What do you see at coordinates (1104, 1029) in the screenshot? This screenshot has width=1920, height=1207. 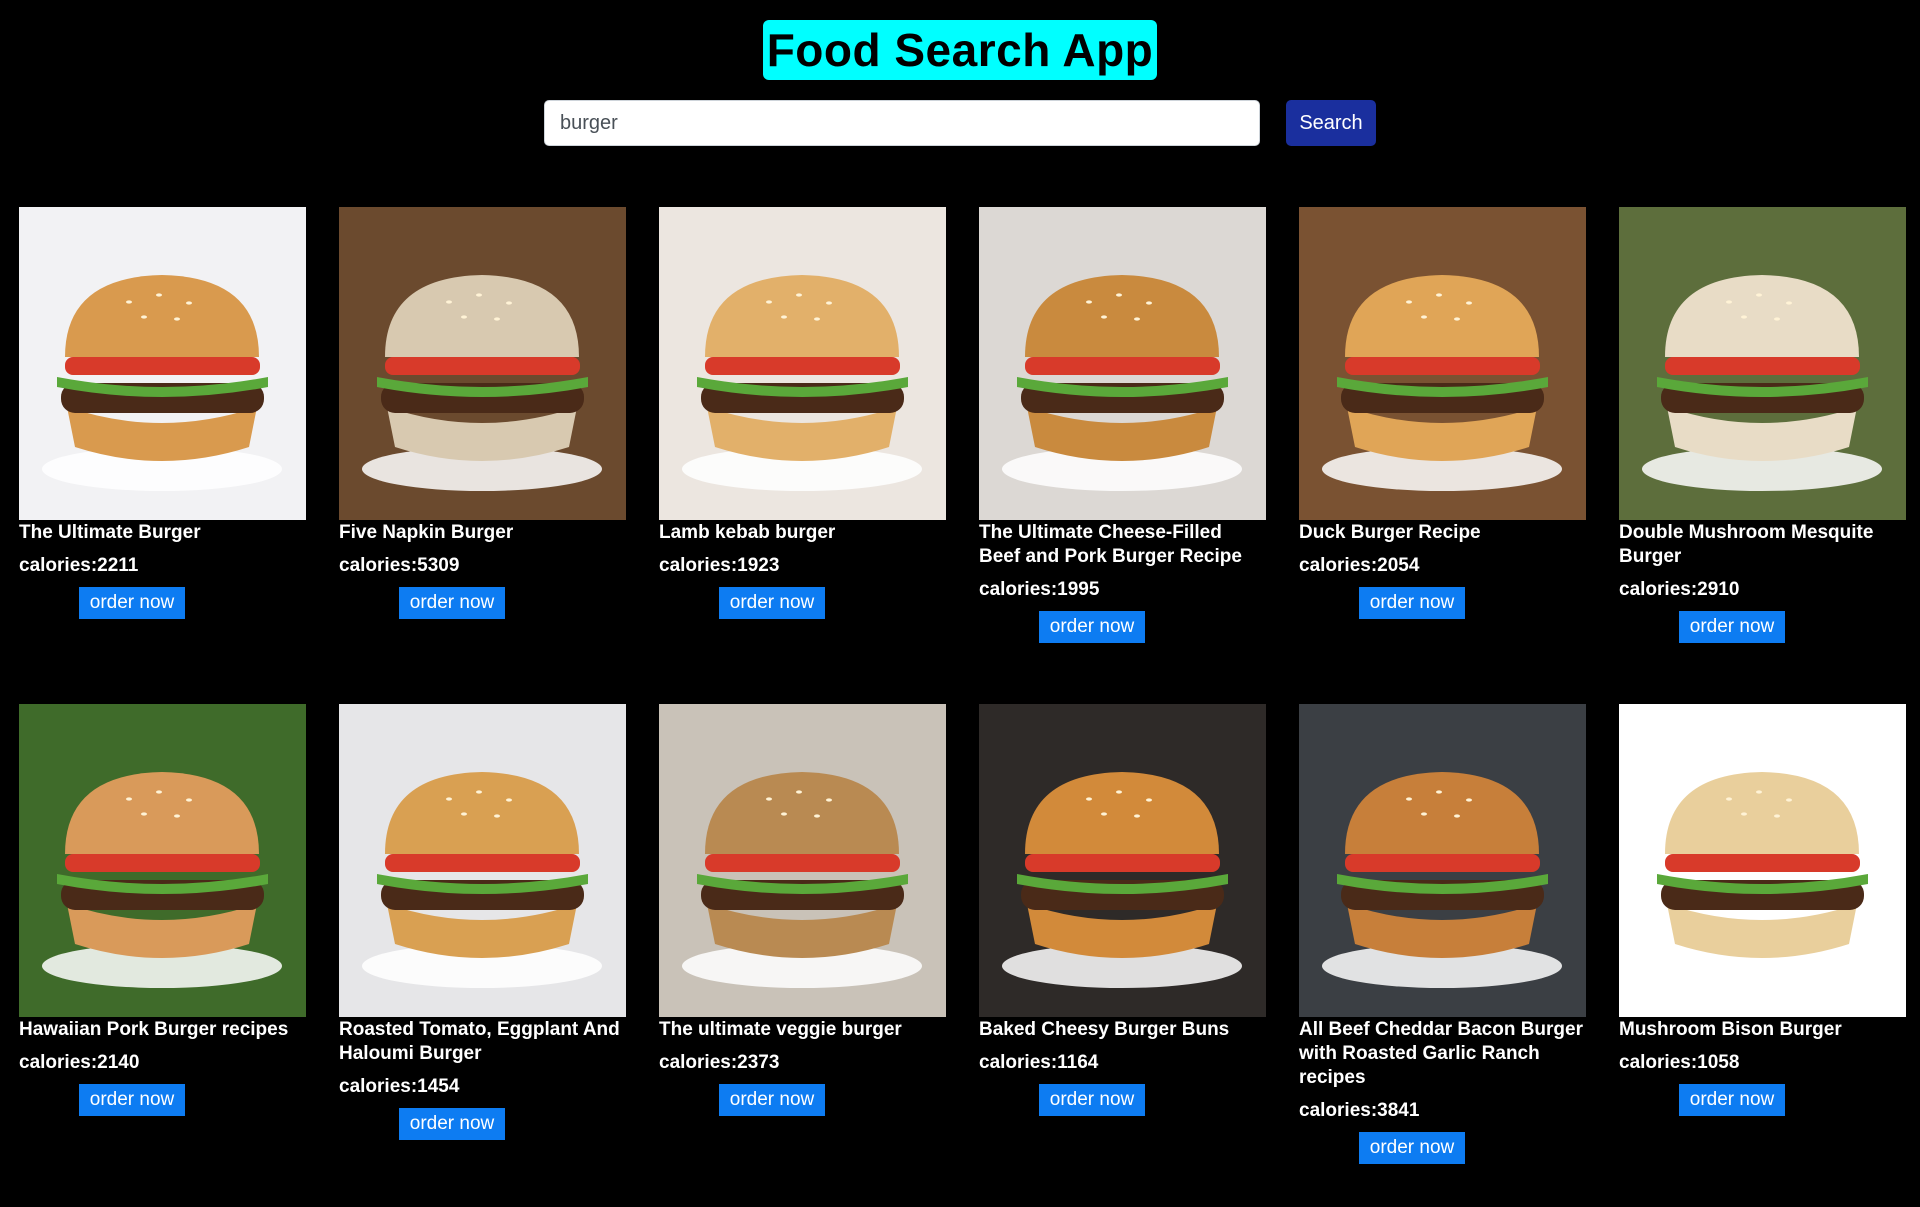 I see `recipe-title: Baked Cheesy Burger Buns` at bounding box center [1104, 1029].